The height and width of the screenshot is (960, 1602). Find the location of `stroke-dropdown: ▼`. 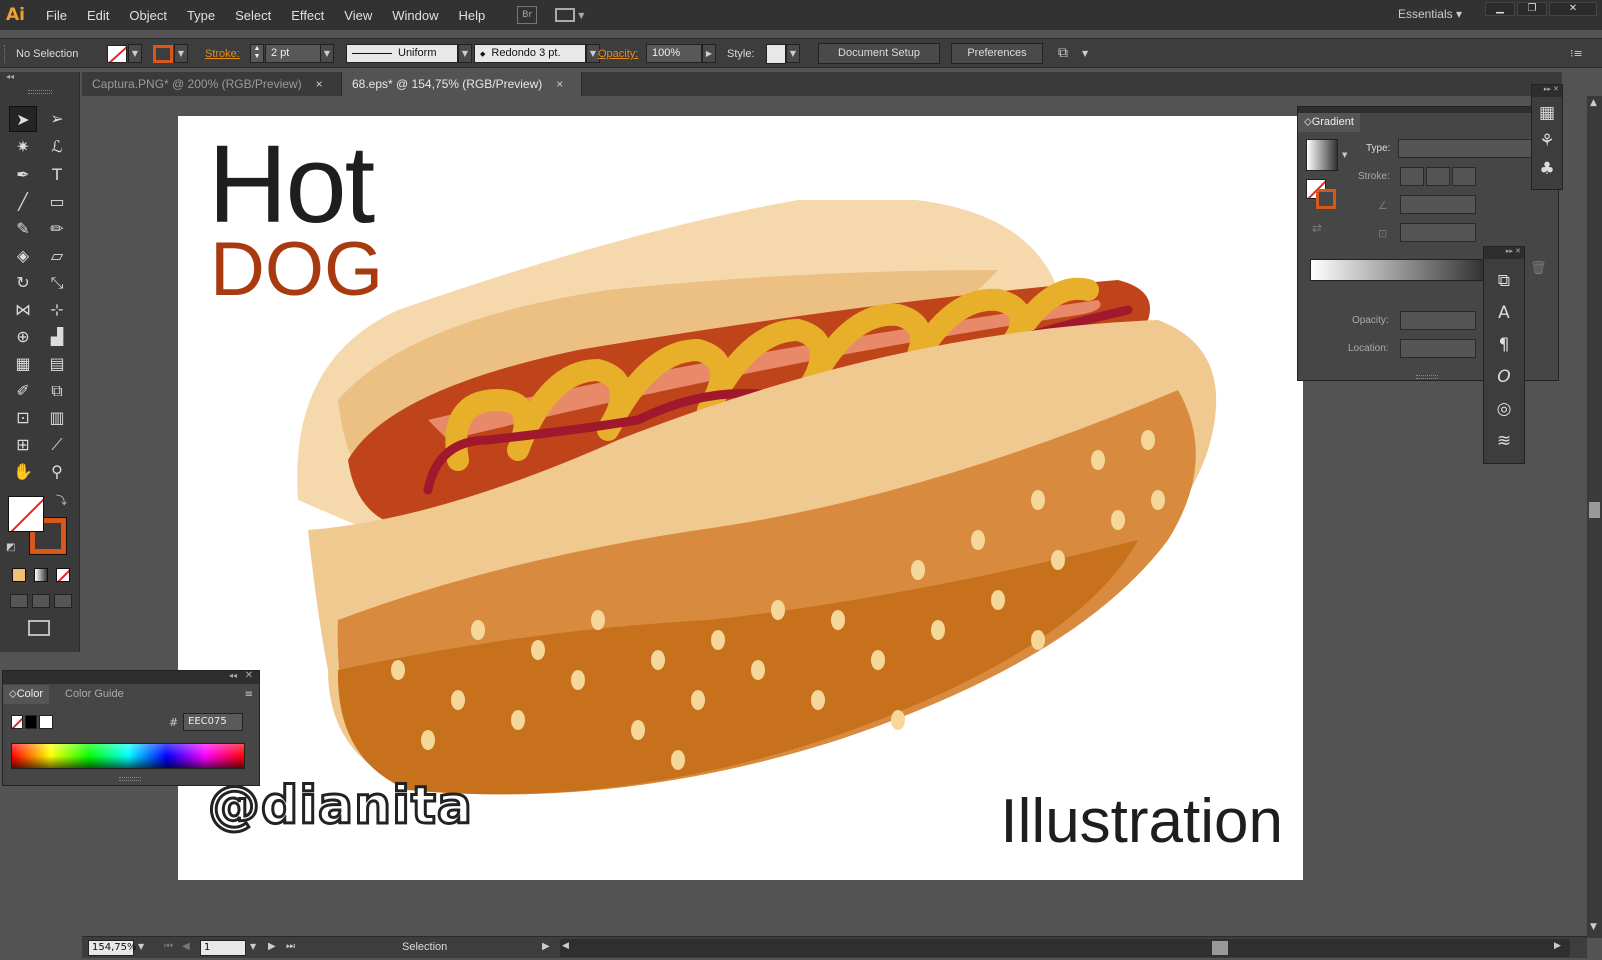

stroke-dropdown: ▼ is located at coordinates (181, 53).